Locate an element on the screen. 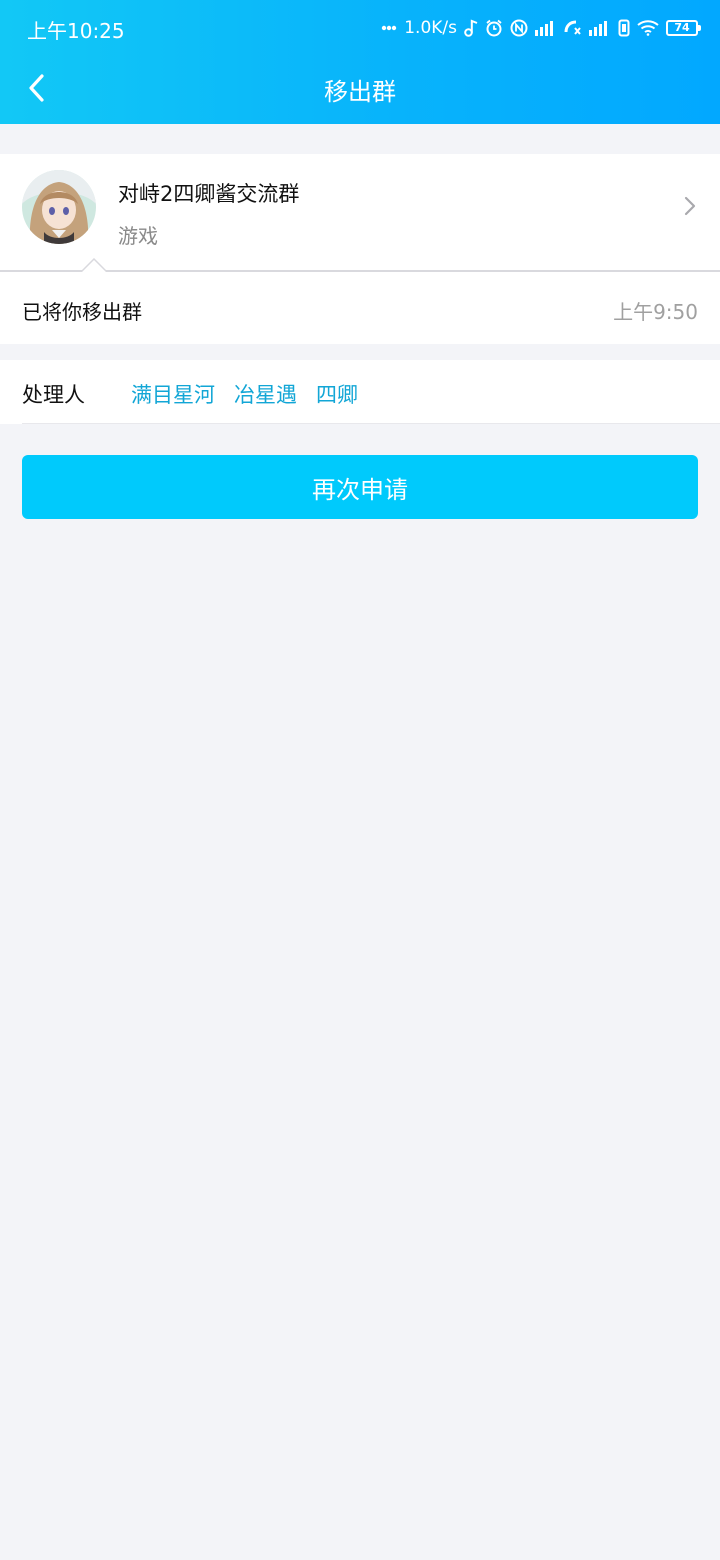 The image size is (720, 1560). group-card: 对峙2四卿酱交流群 游戏 is located at coordinates (360, 212).